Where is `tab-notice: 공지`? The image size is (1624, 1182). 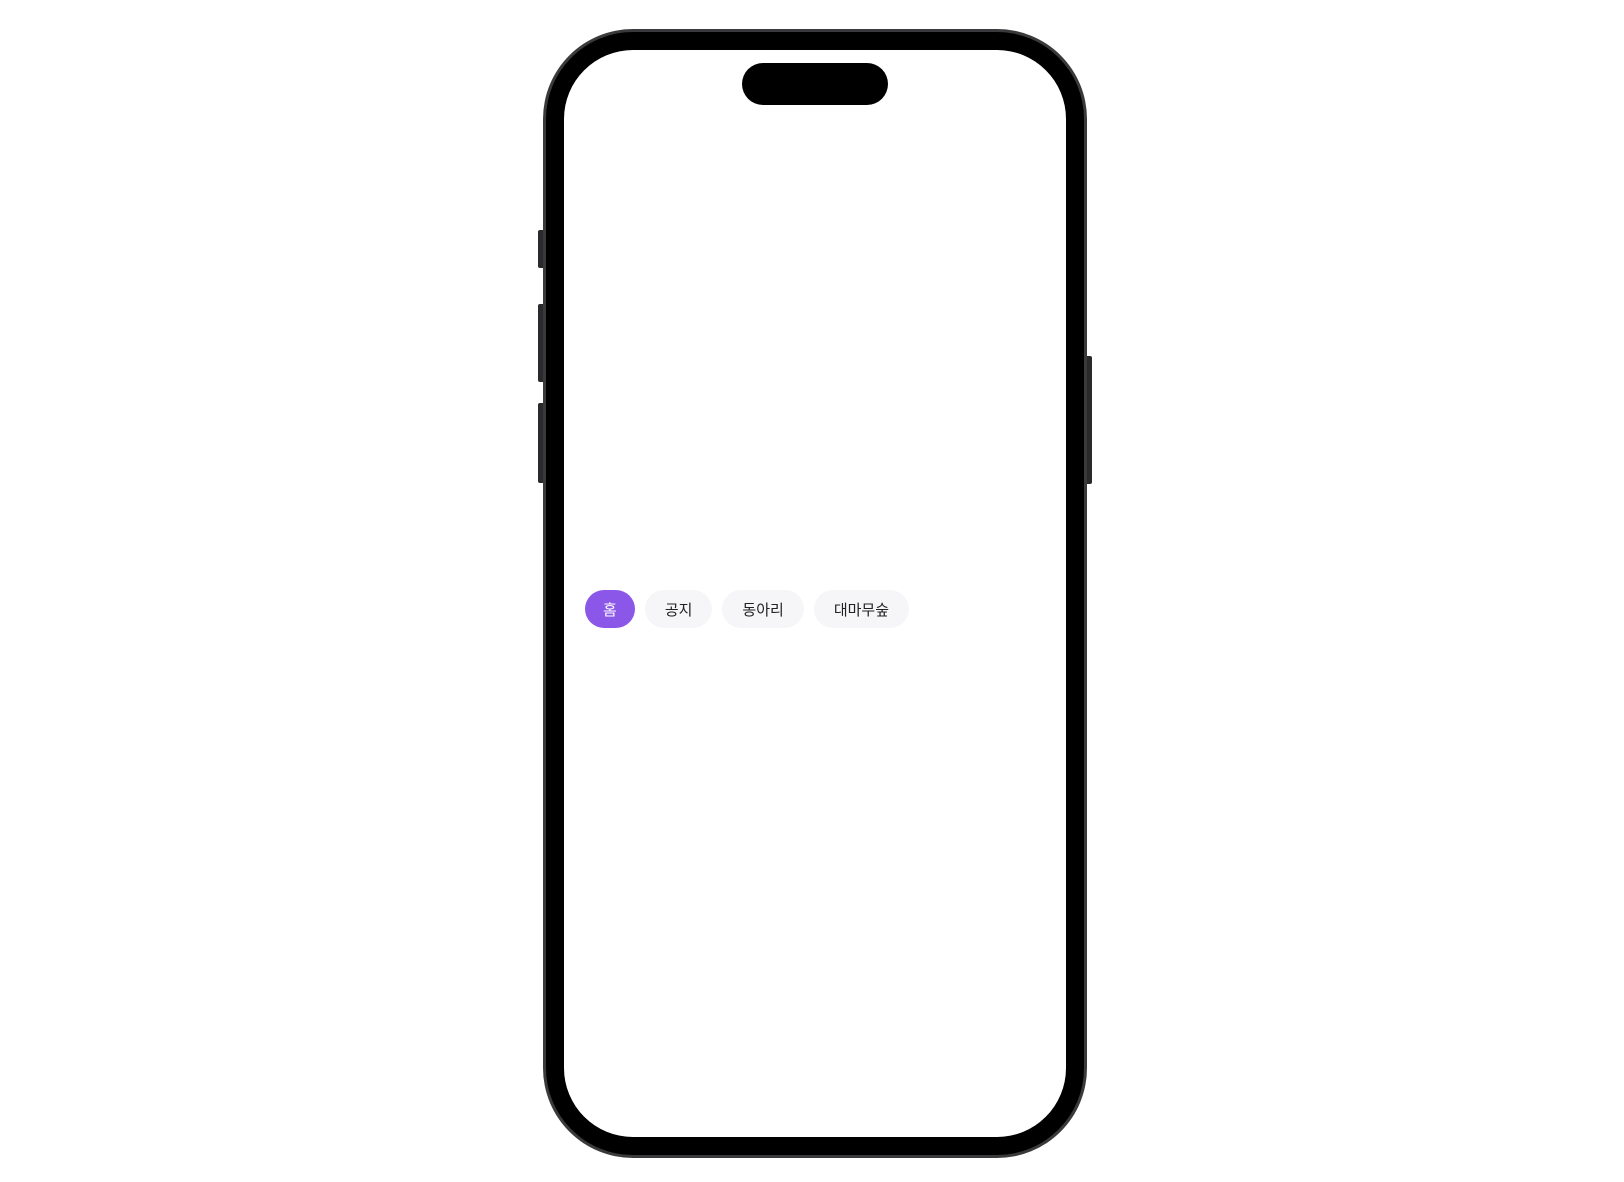 tab-notice: 공지 is located at coordinates (678, 609).